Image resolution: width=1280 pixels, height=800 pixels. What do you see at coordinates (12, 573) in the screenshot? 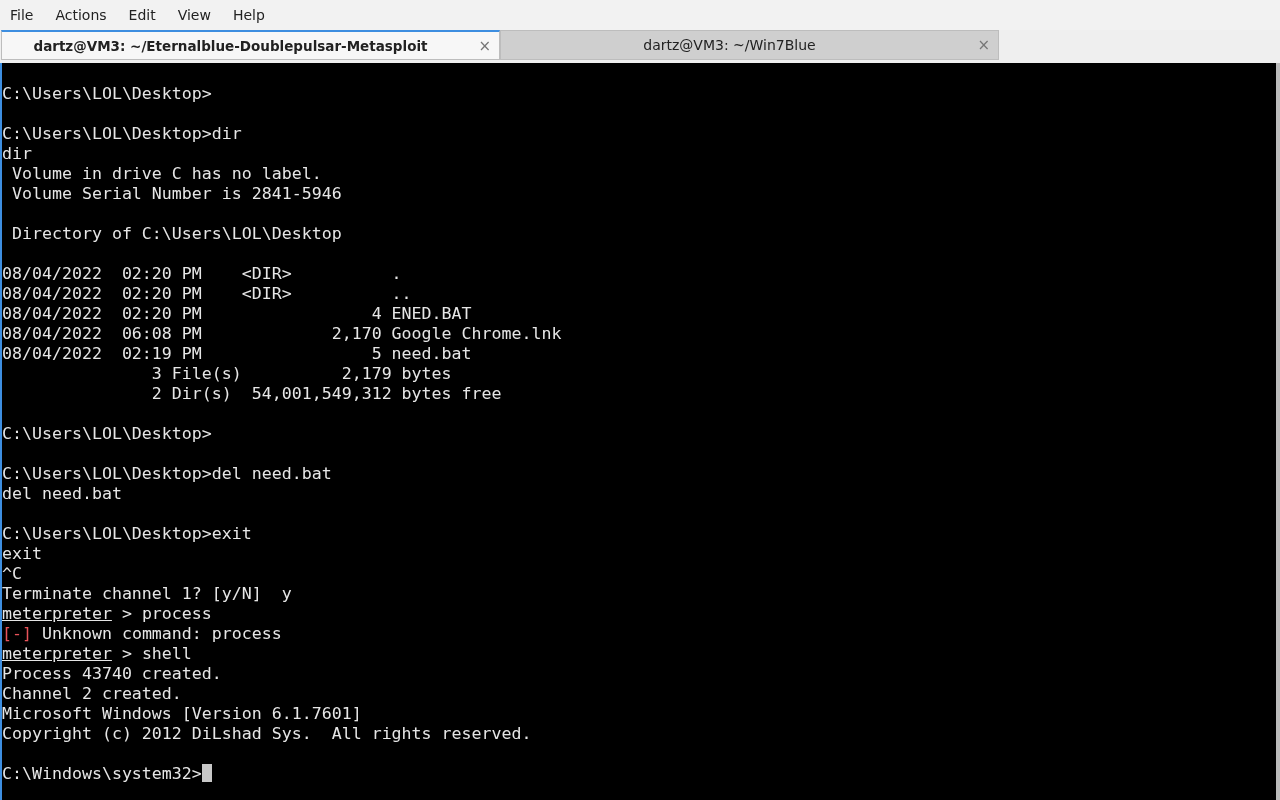
I see `terminal-line: ^C` at bounding box center [12, 573].